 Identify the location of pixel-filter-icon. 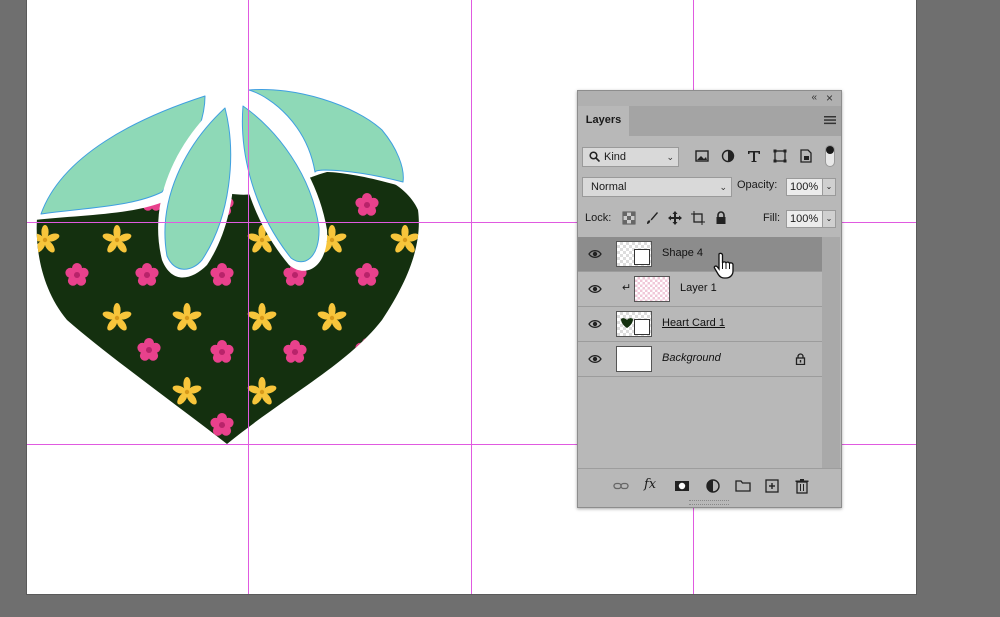
(702, 156).